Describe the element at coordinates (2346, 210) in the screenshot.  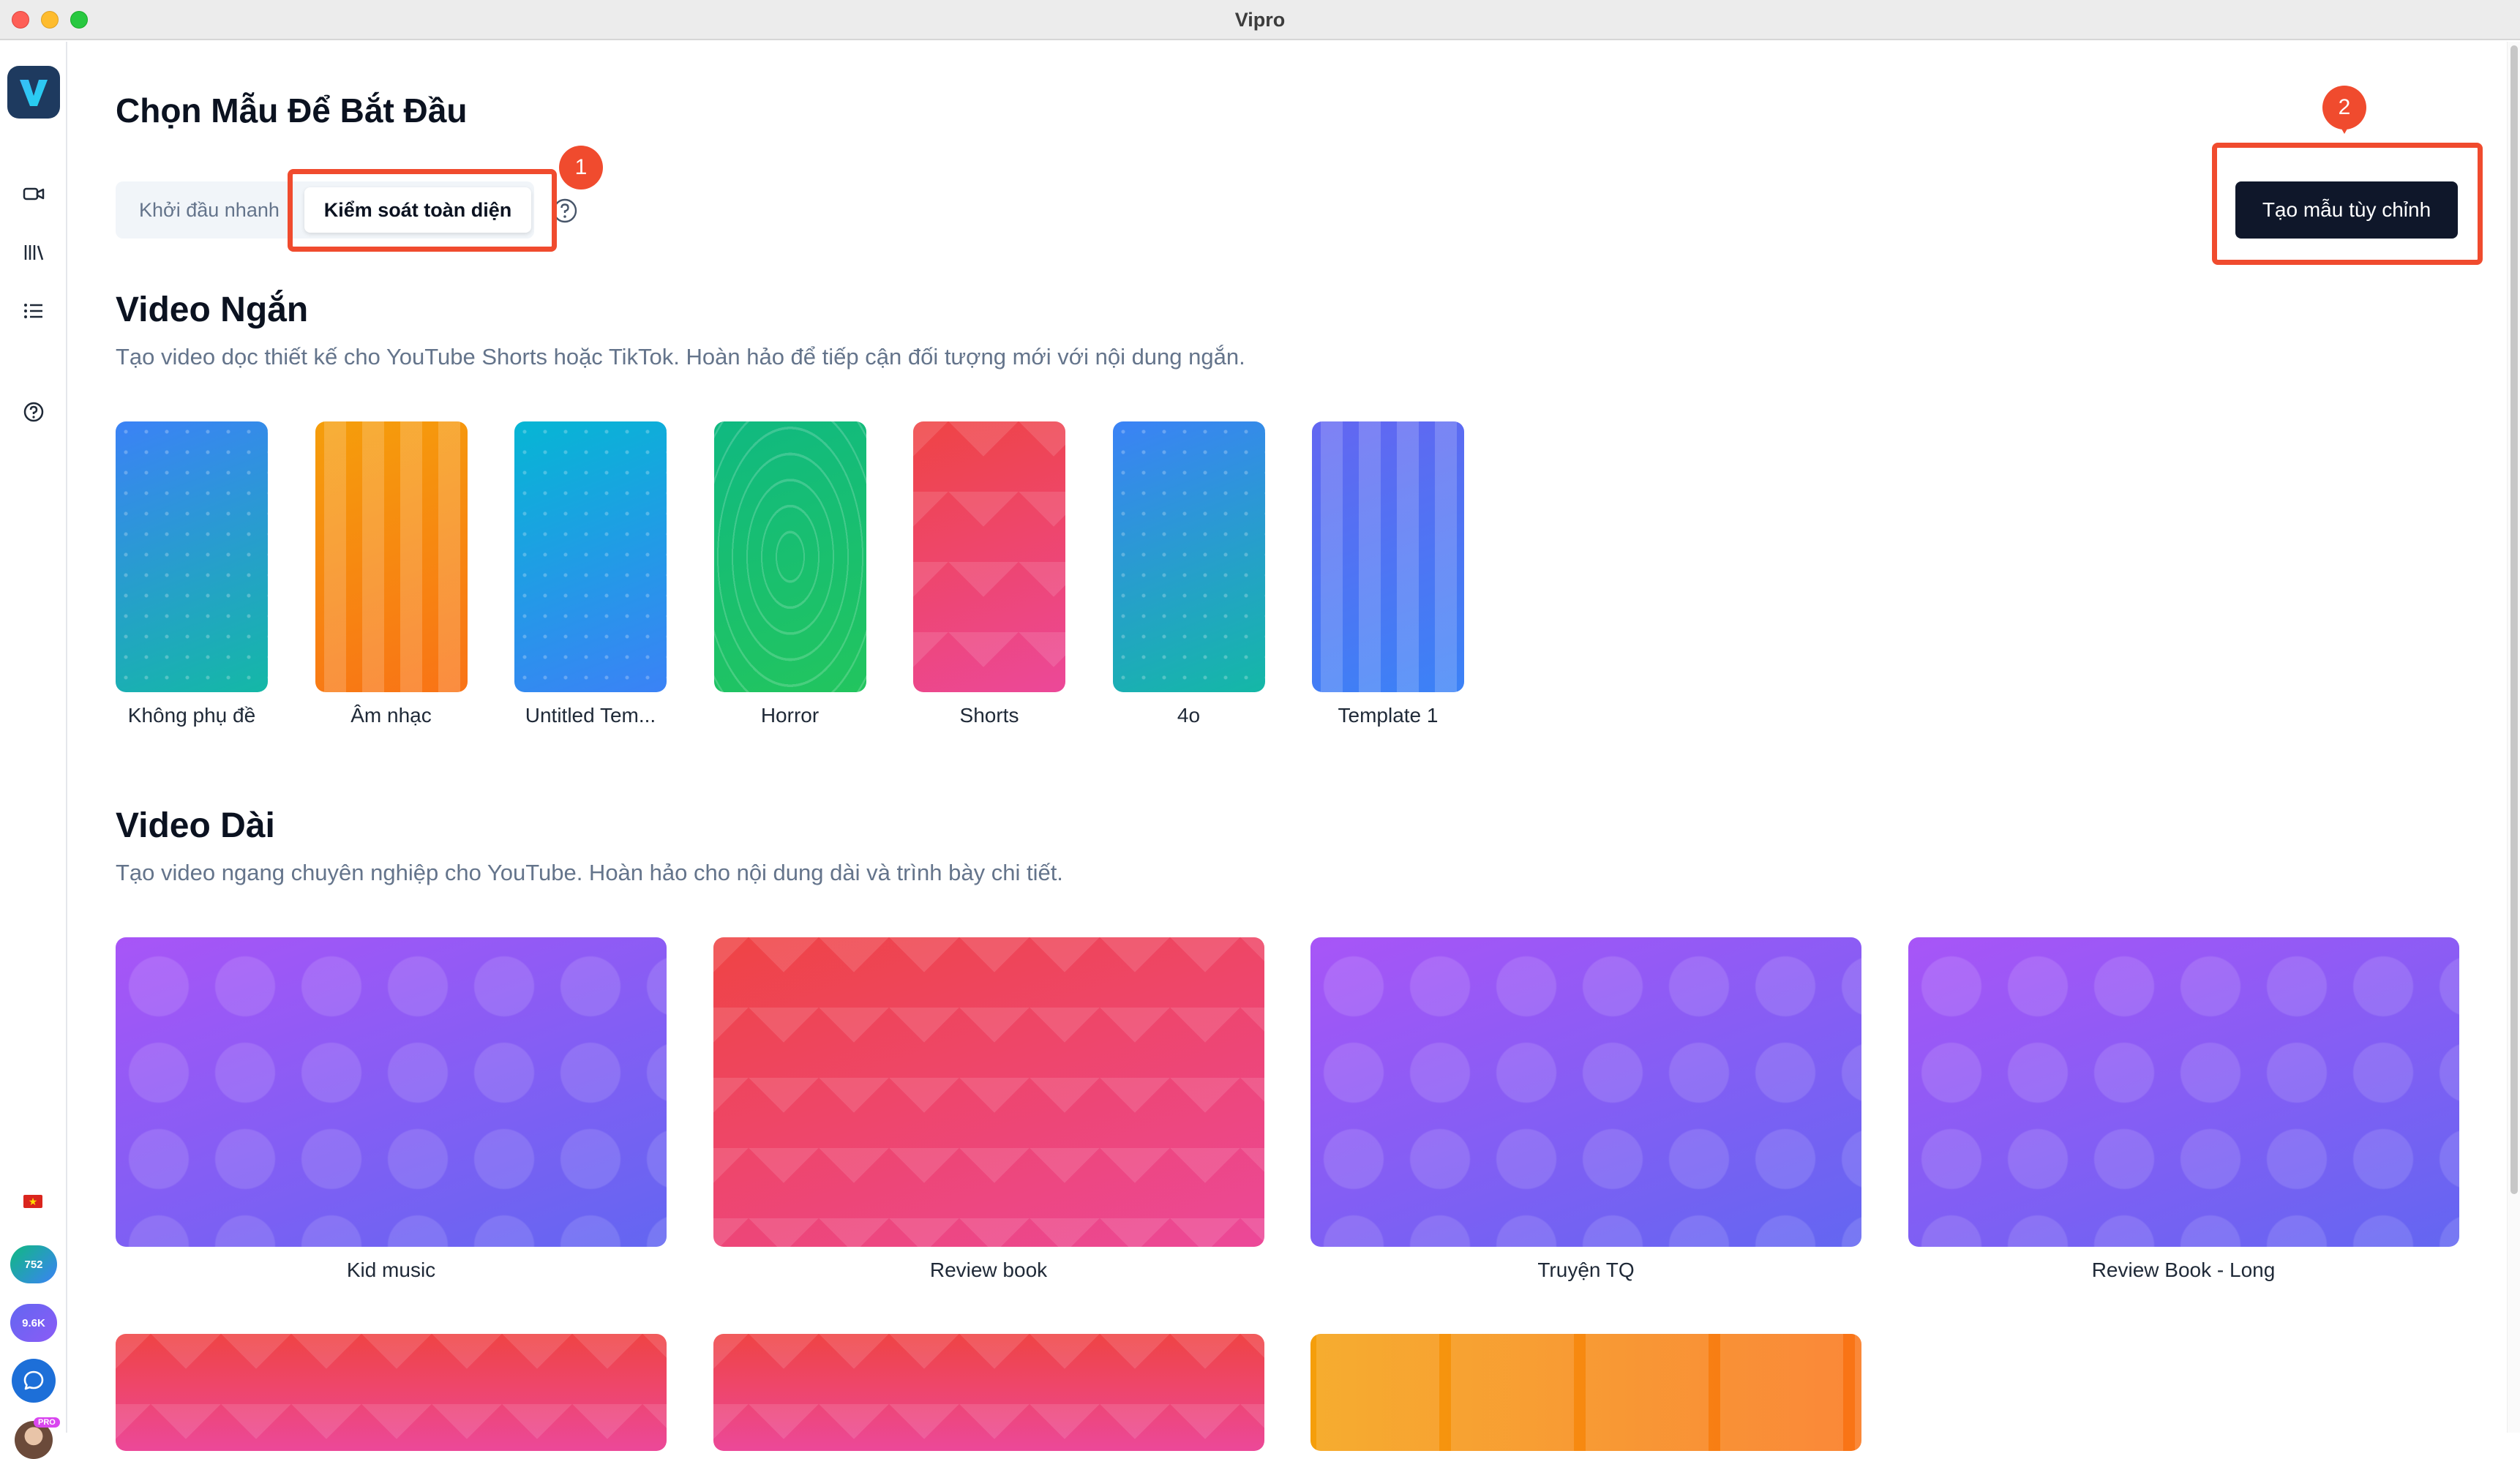
I see `create-custom-template-button: Tạo mẫu tùy chỉnh` at that location.